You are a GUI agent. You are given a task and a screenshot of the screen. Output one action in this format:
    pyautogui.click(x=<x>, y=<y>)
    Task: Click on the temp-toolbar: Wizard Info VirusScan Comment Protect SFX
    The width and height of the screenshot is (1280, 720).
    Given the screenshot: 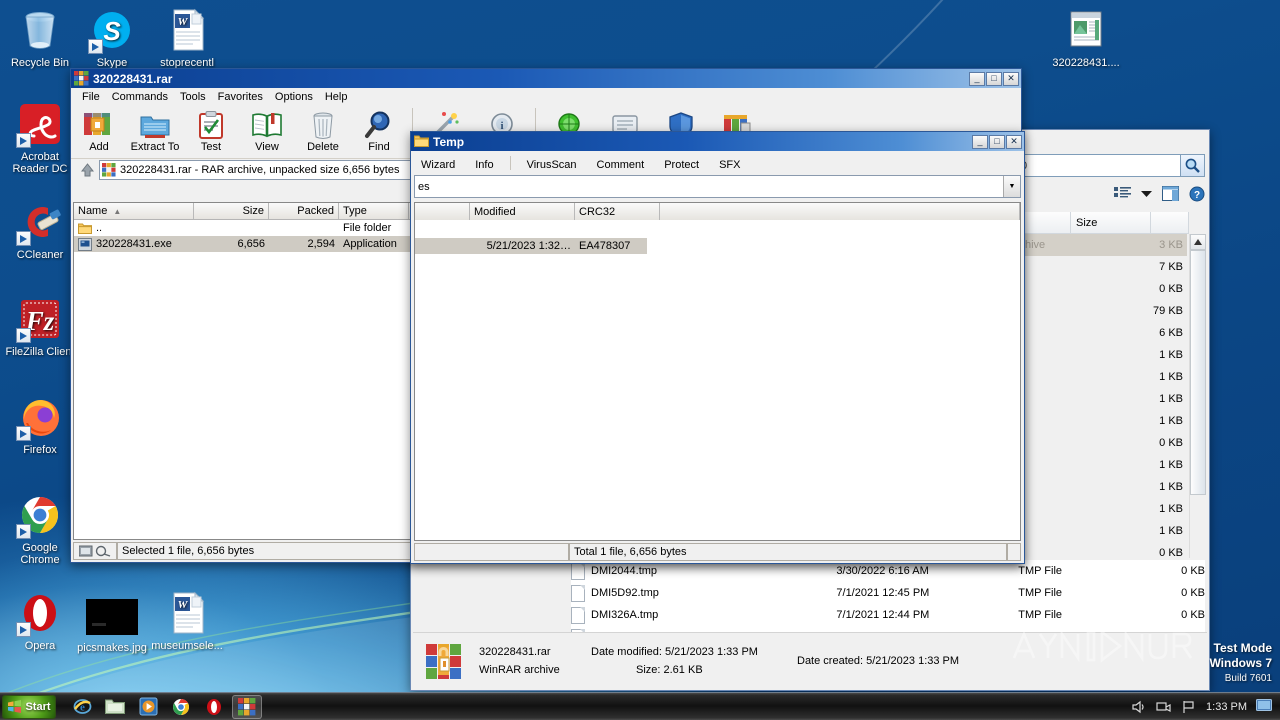 What is the action you would take?
    pyautogui.click(x=717, y=162)
    